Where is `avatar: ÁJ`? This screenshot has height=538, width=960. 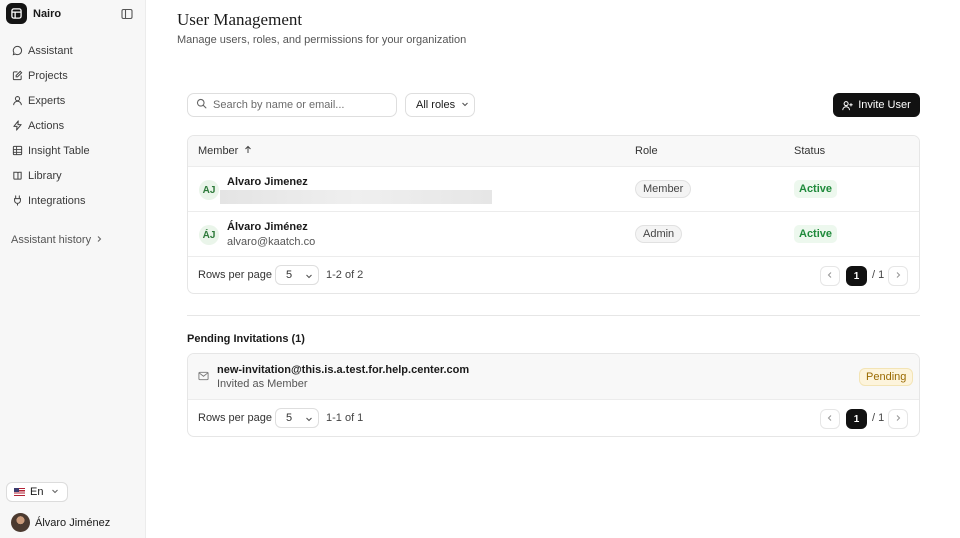
avatar: ÁJ is located at coordinates (209, 235).